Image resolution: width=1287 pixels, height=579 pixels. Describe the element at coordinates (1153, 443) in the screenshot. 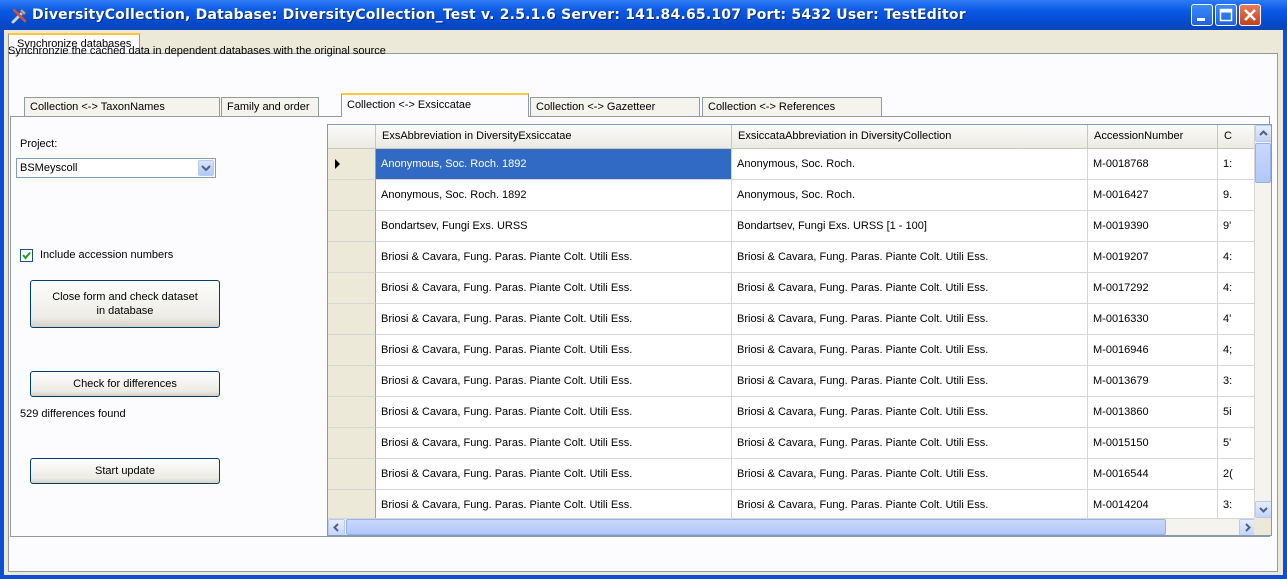

I see `cell-accession-number: M-0015150` at that location.